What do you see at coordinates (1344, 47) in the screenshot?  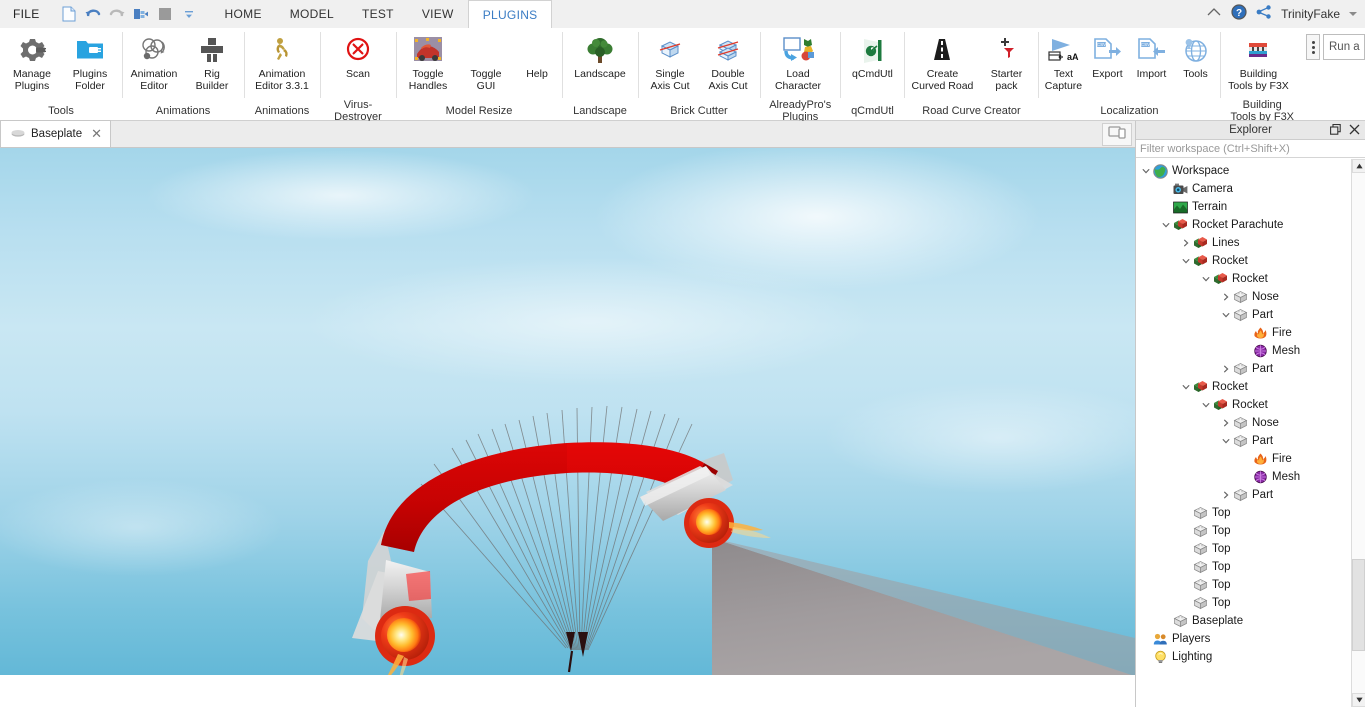 I see `run-command-input: Run a` at bounding box center [1344, 47].